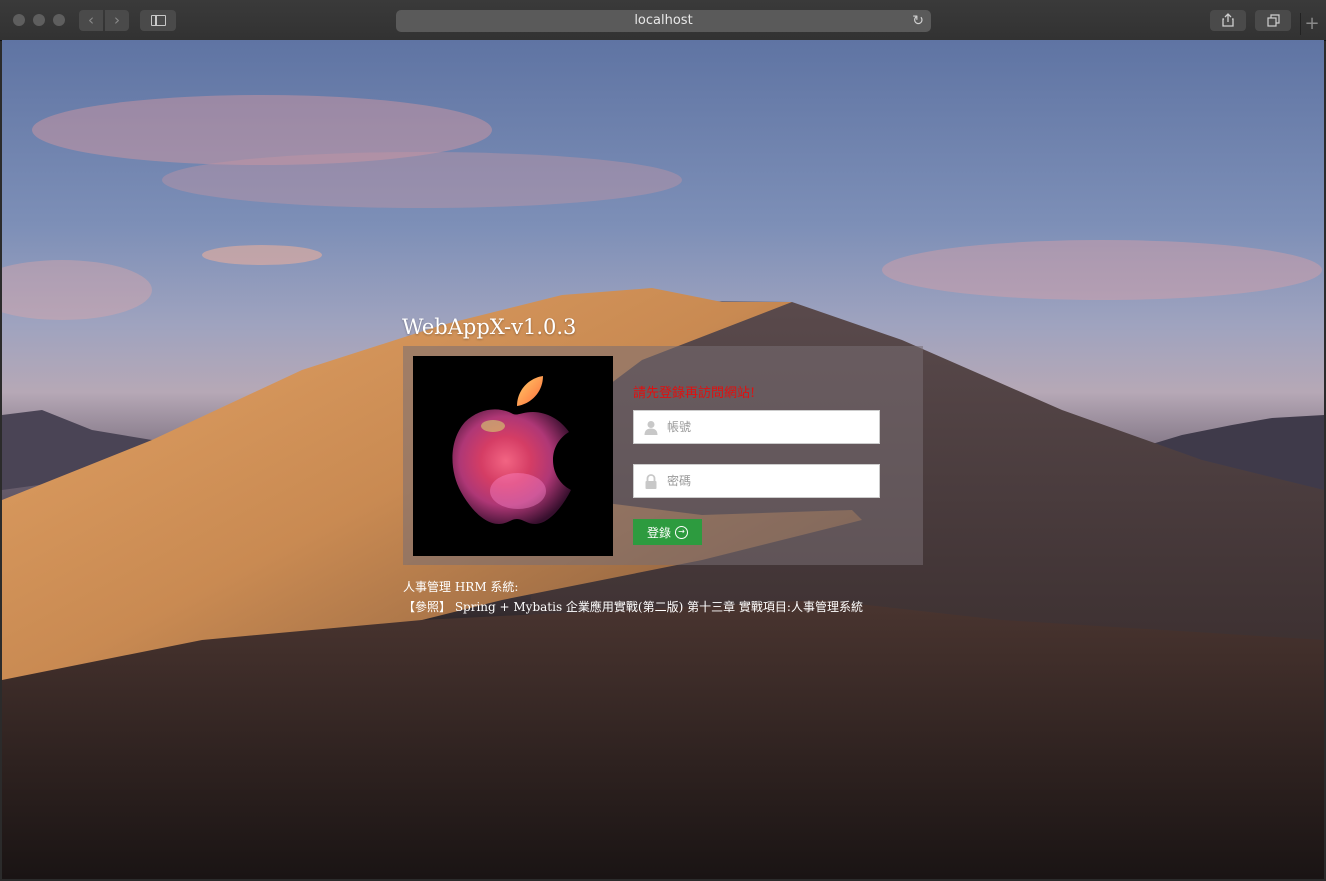 This screenshot has height=881, width=1326. Describe the element at coordinates (461, 587) in the screenshot. I see `system-title: 人事管理 HRM 系統:` at that location.